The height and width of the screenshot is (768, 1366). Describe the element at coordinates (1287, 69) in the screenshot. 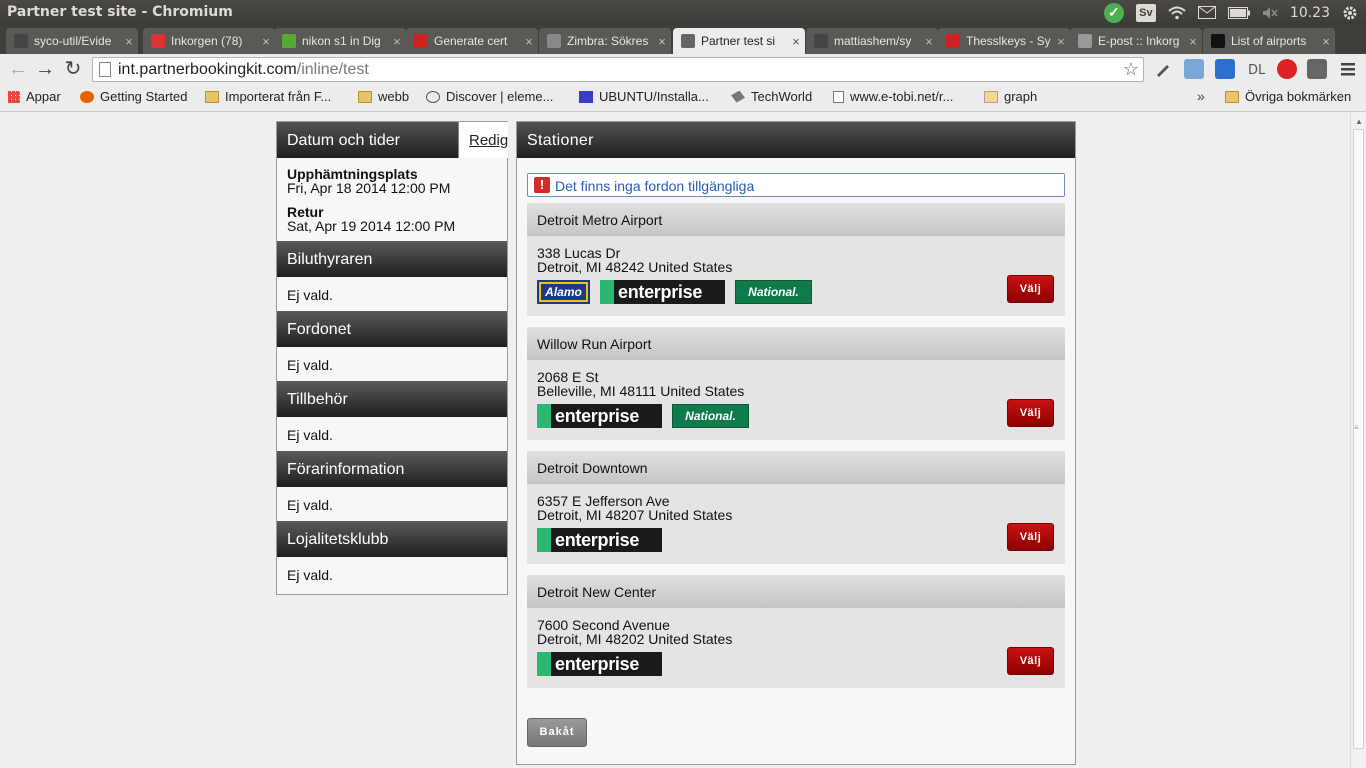

I see `extension-power-icon` at that location.